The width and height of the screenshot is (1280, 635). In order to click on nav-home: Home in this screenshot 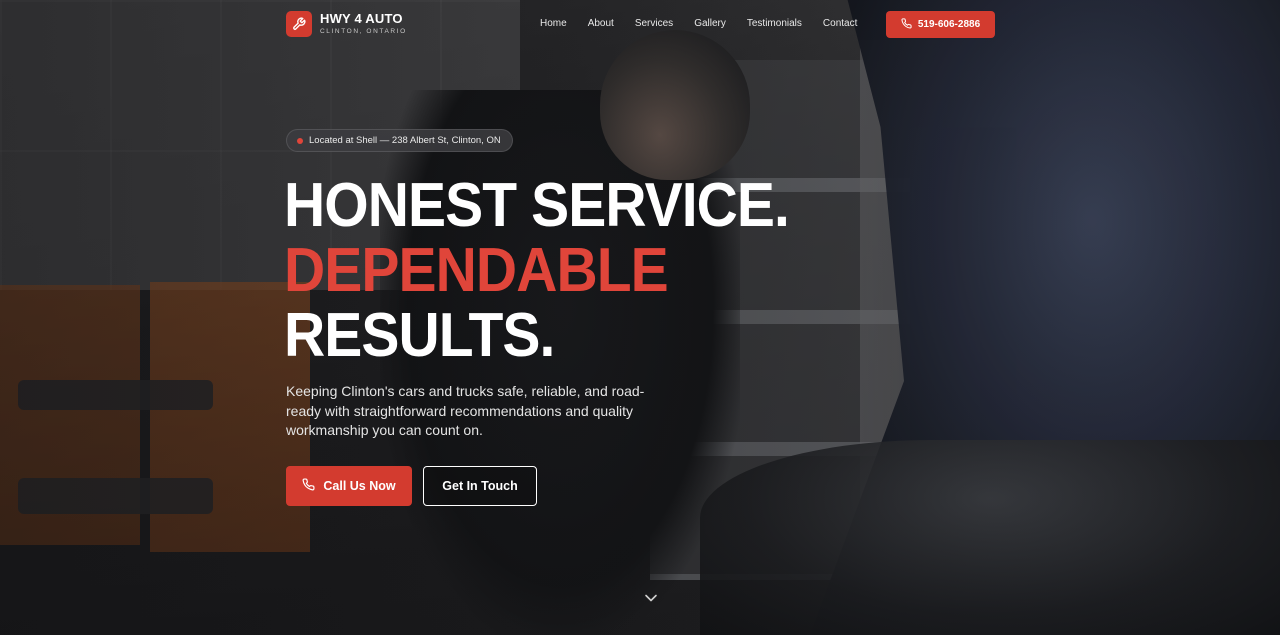, I will do `click(553, 23)`.